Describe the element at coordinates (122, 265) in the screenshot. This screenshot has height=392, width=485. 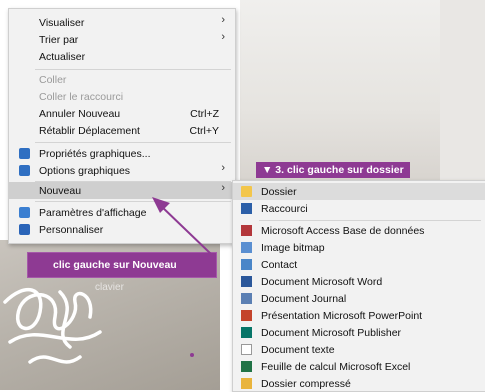
I see `nouveau-callout: clic gauche sur Nouveau` at that location.